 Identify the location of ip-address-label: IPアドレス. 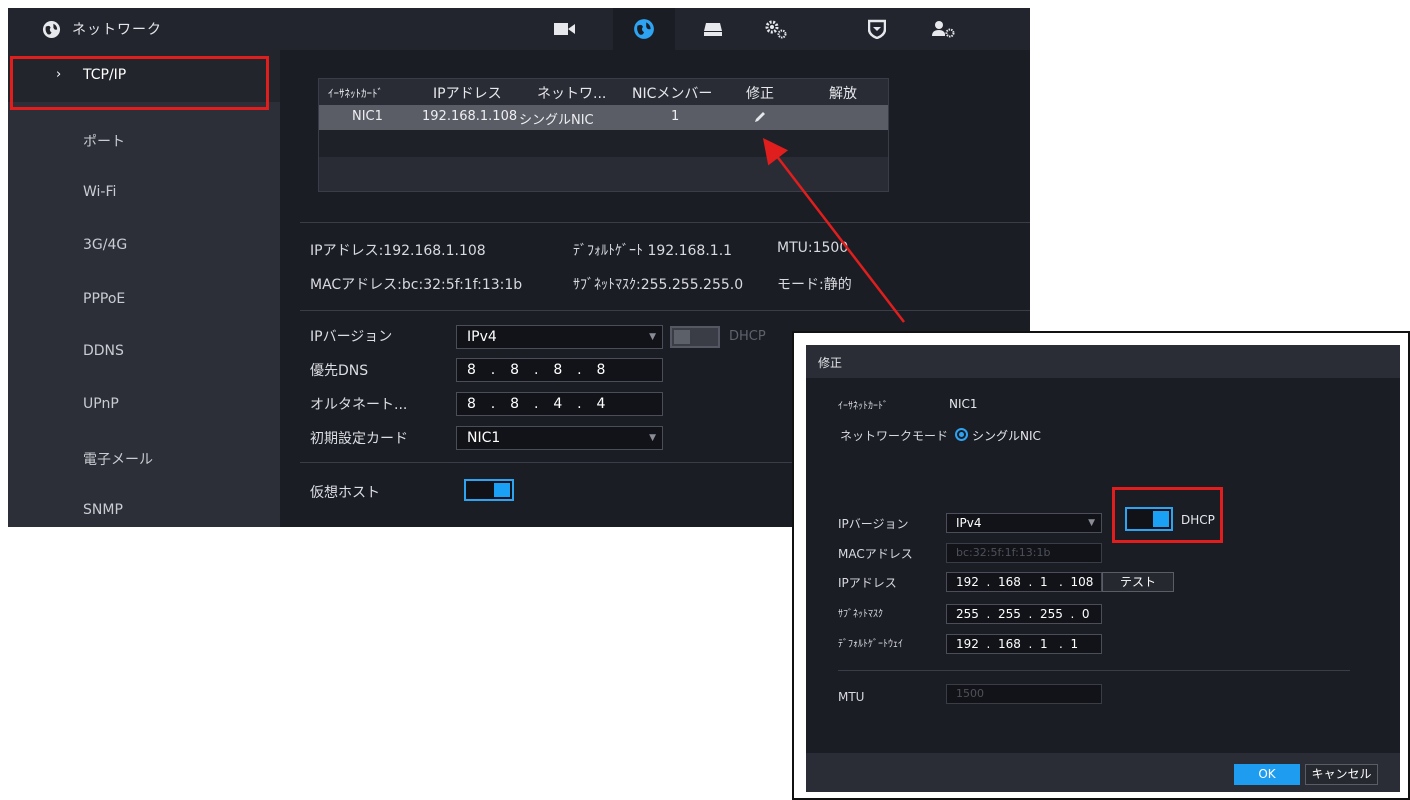
(867, 583).